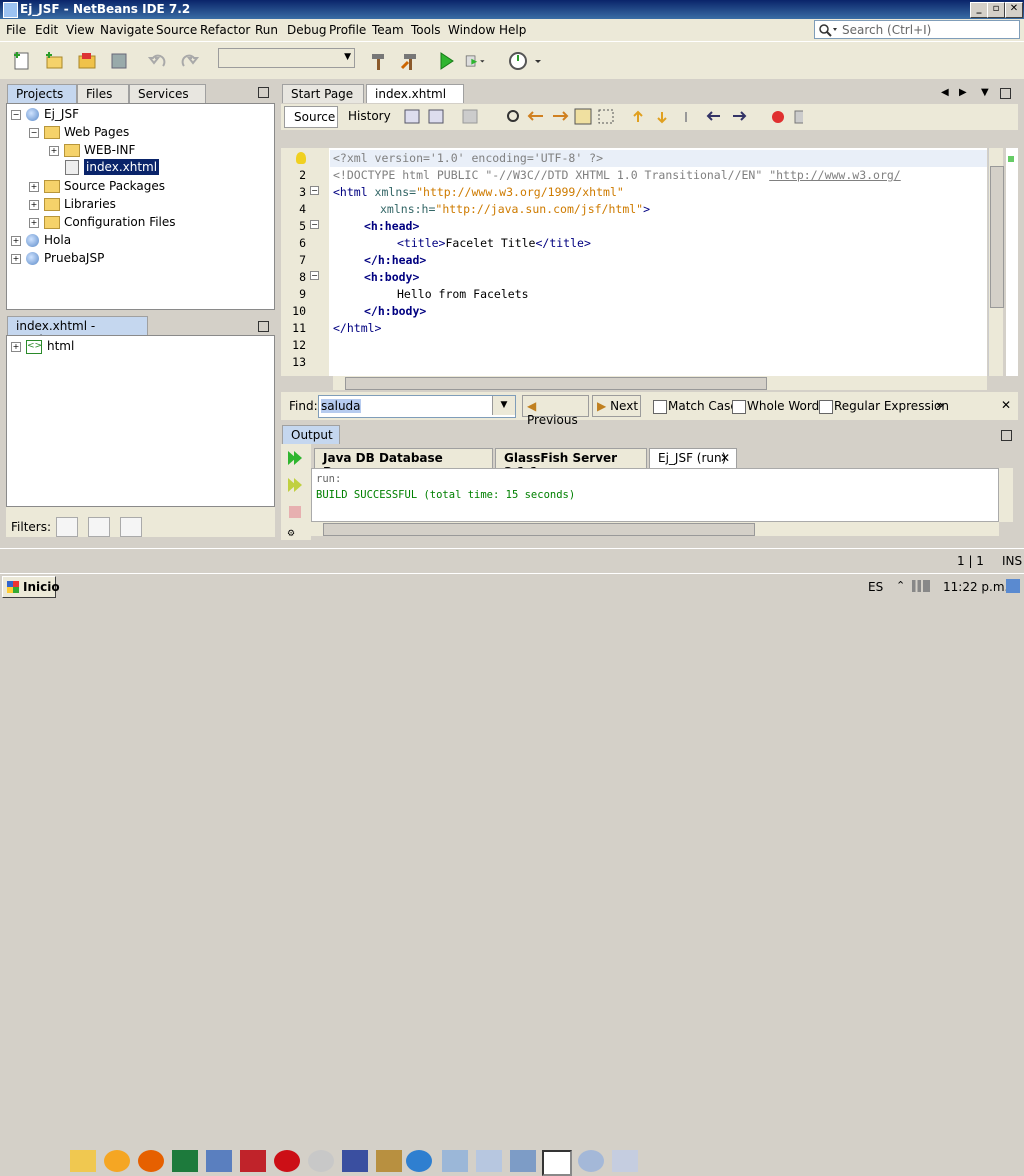  Describe the element at coordinates (512, 9) in the screenshot. I see `title-bar: Ej_JSF - NetBeans IDE 7.2 _ ▫ ✕` at that location.